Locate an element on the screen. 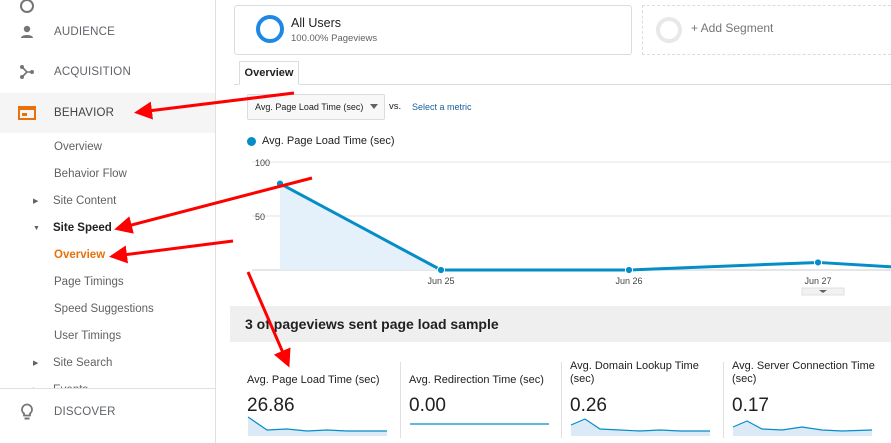 The image size is (891, 443). sidebar-item-discover: DISCOVER is located at coordinates (107, 415).